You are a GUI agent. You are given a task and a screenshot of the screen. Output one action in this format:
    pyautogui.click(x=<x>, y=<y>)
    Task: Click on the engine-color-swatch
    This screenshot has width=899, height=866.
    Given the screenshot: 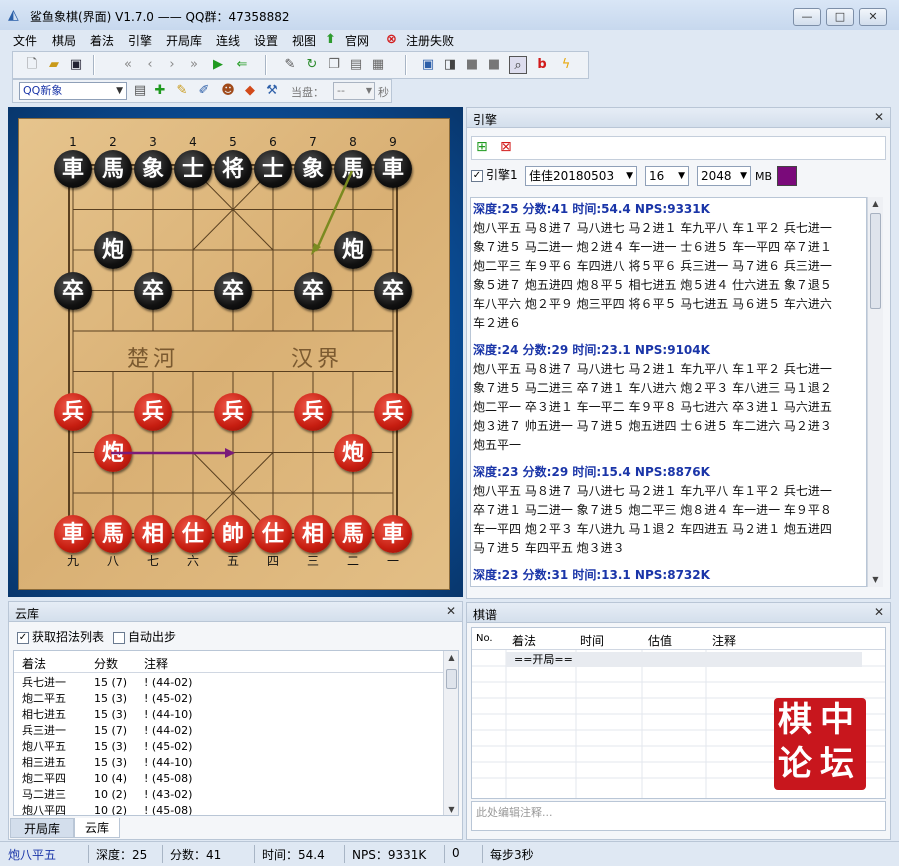 What is the action you would take?
    pyautogui.click(x=787, y=176)
    